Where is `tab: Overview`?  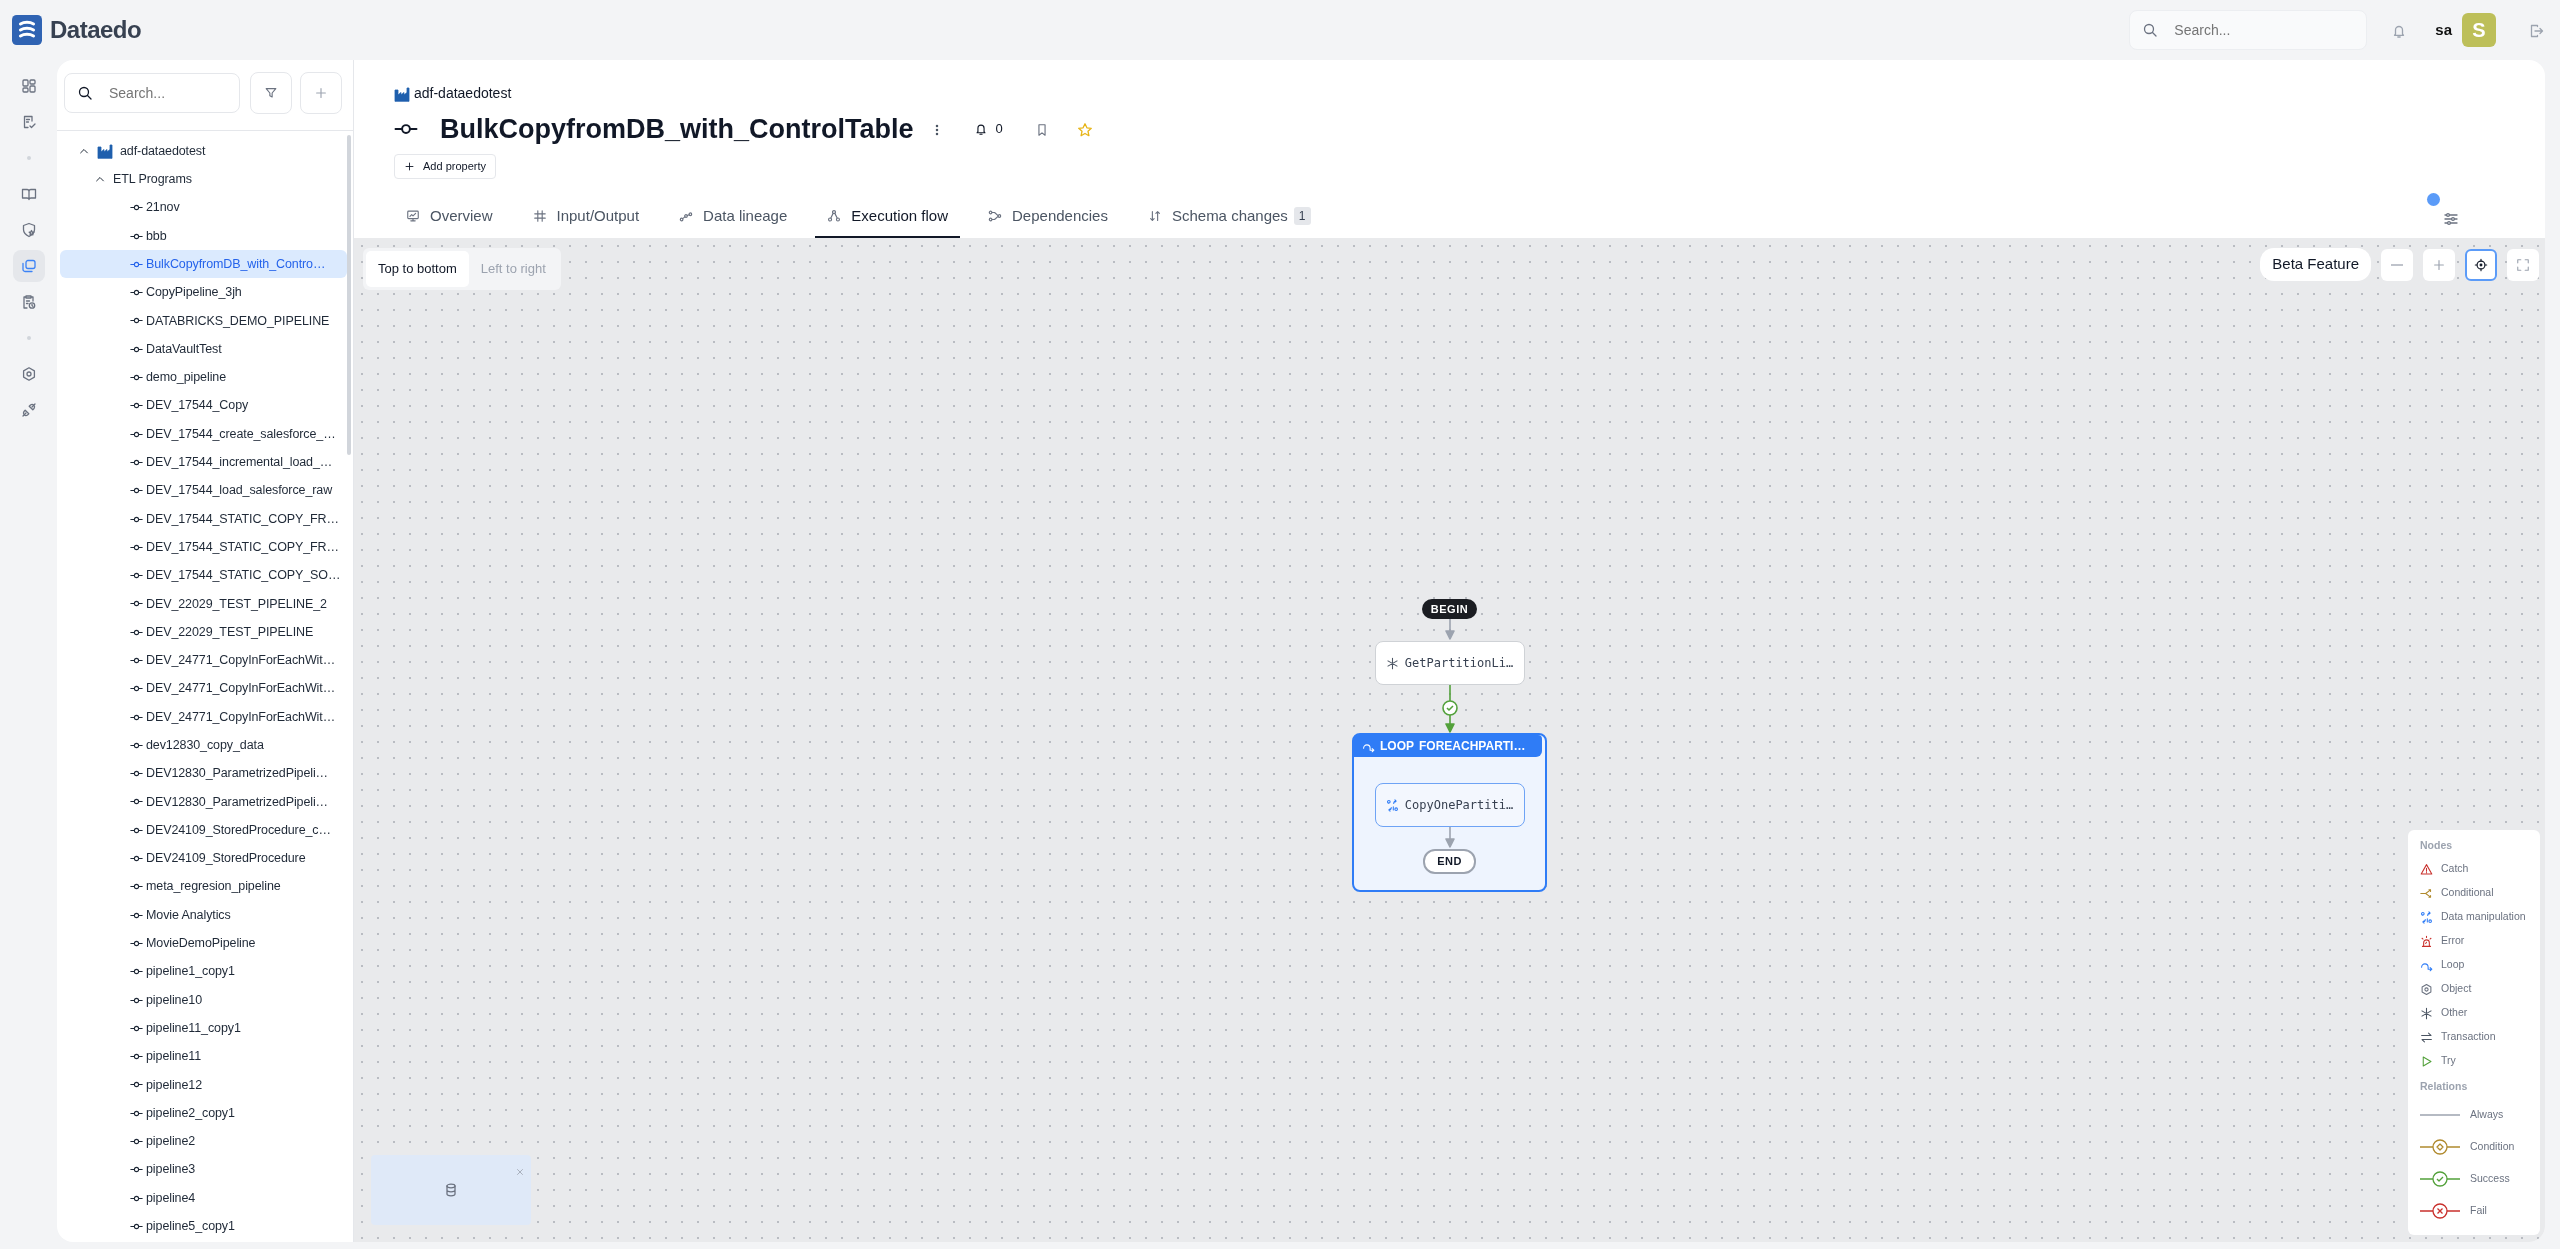 tab: Overview is located at coordinates (449, 217).